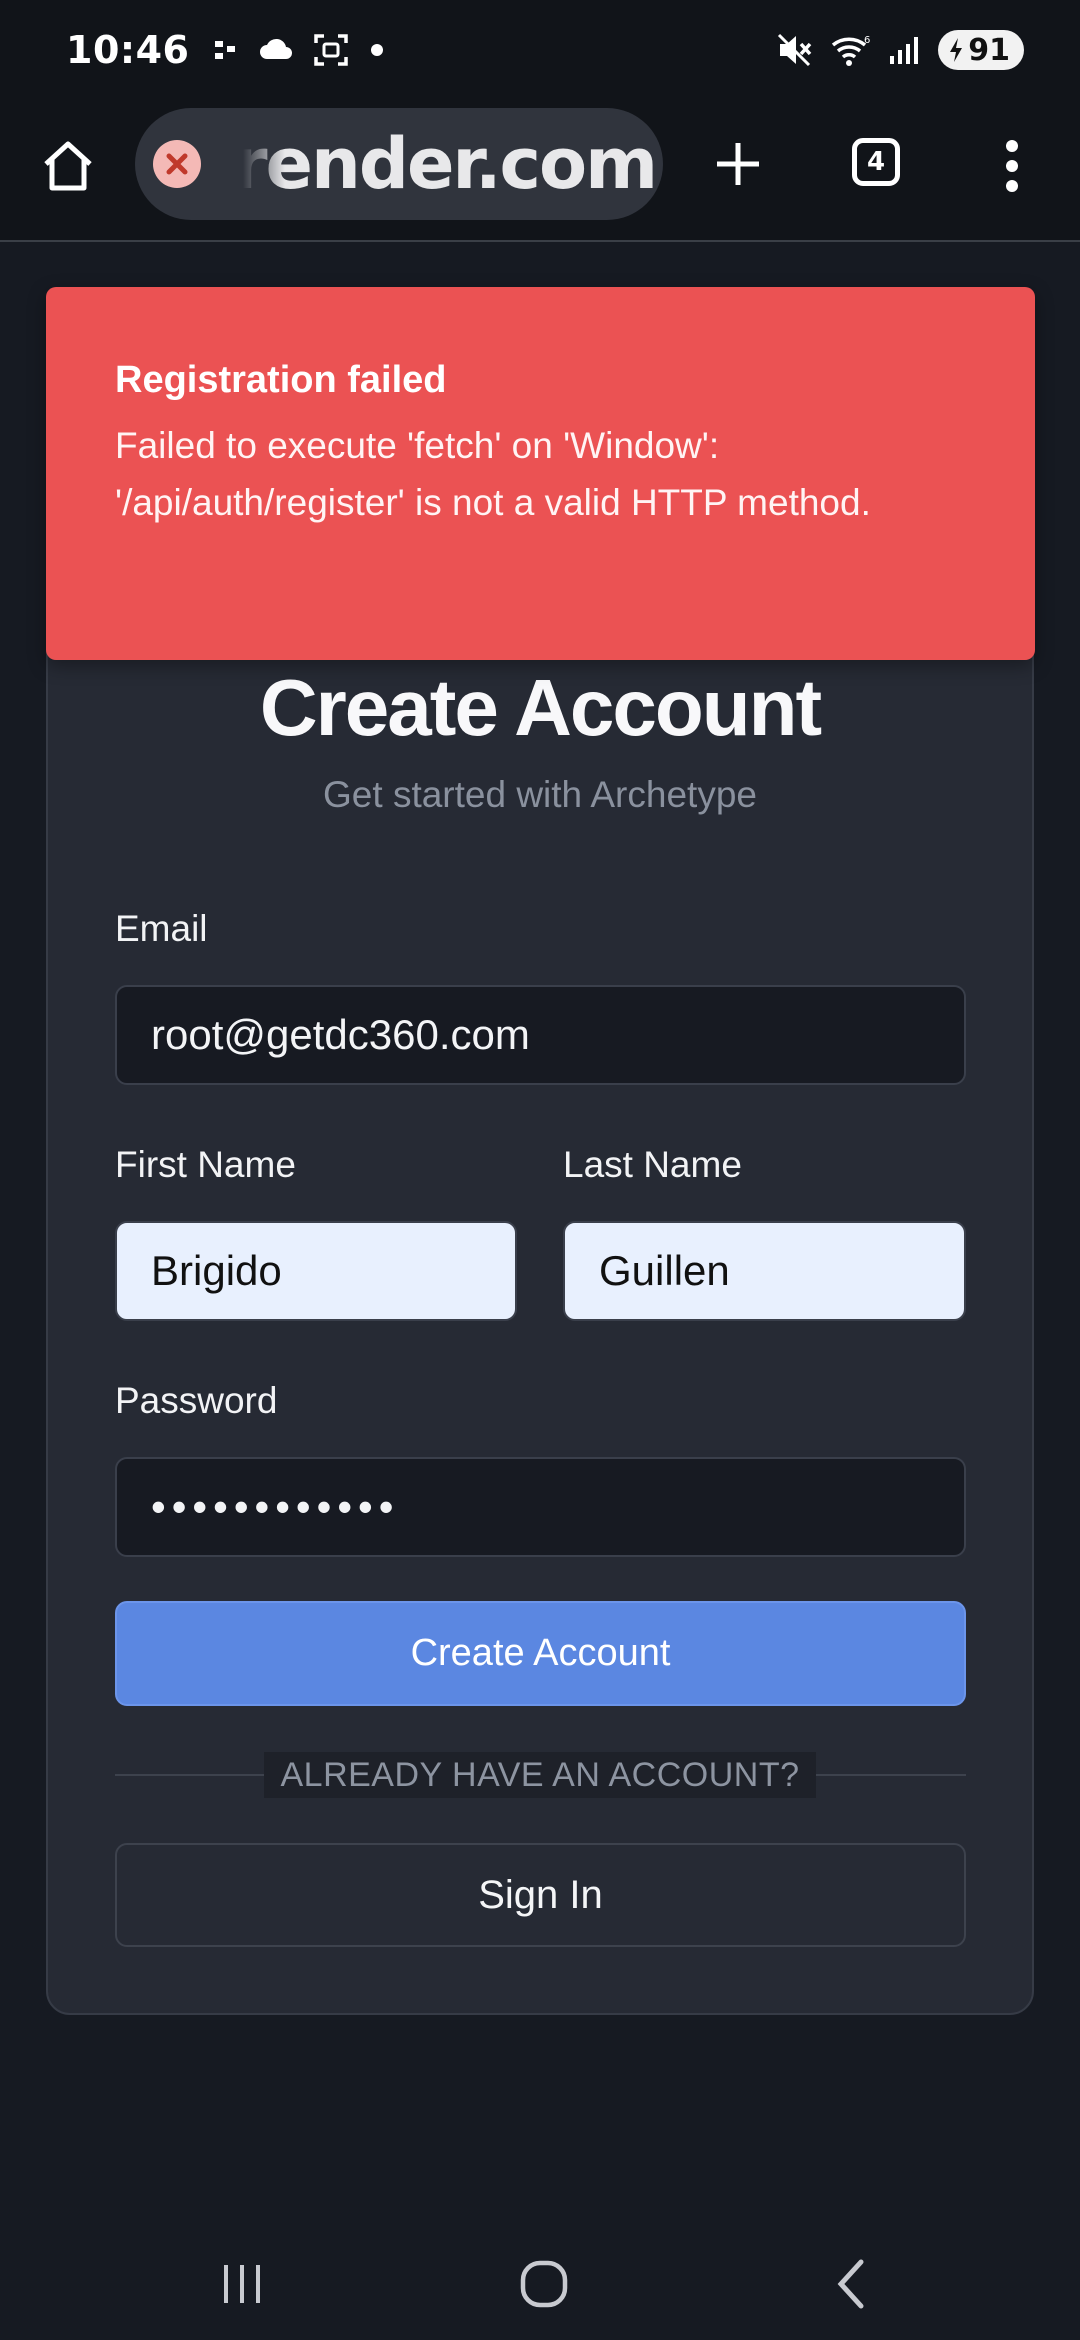  Describe the element at coordinates (764, 1271) in the screenshot. I see `last-name-field` at that location.